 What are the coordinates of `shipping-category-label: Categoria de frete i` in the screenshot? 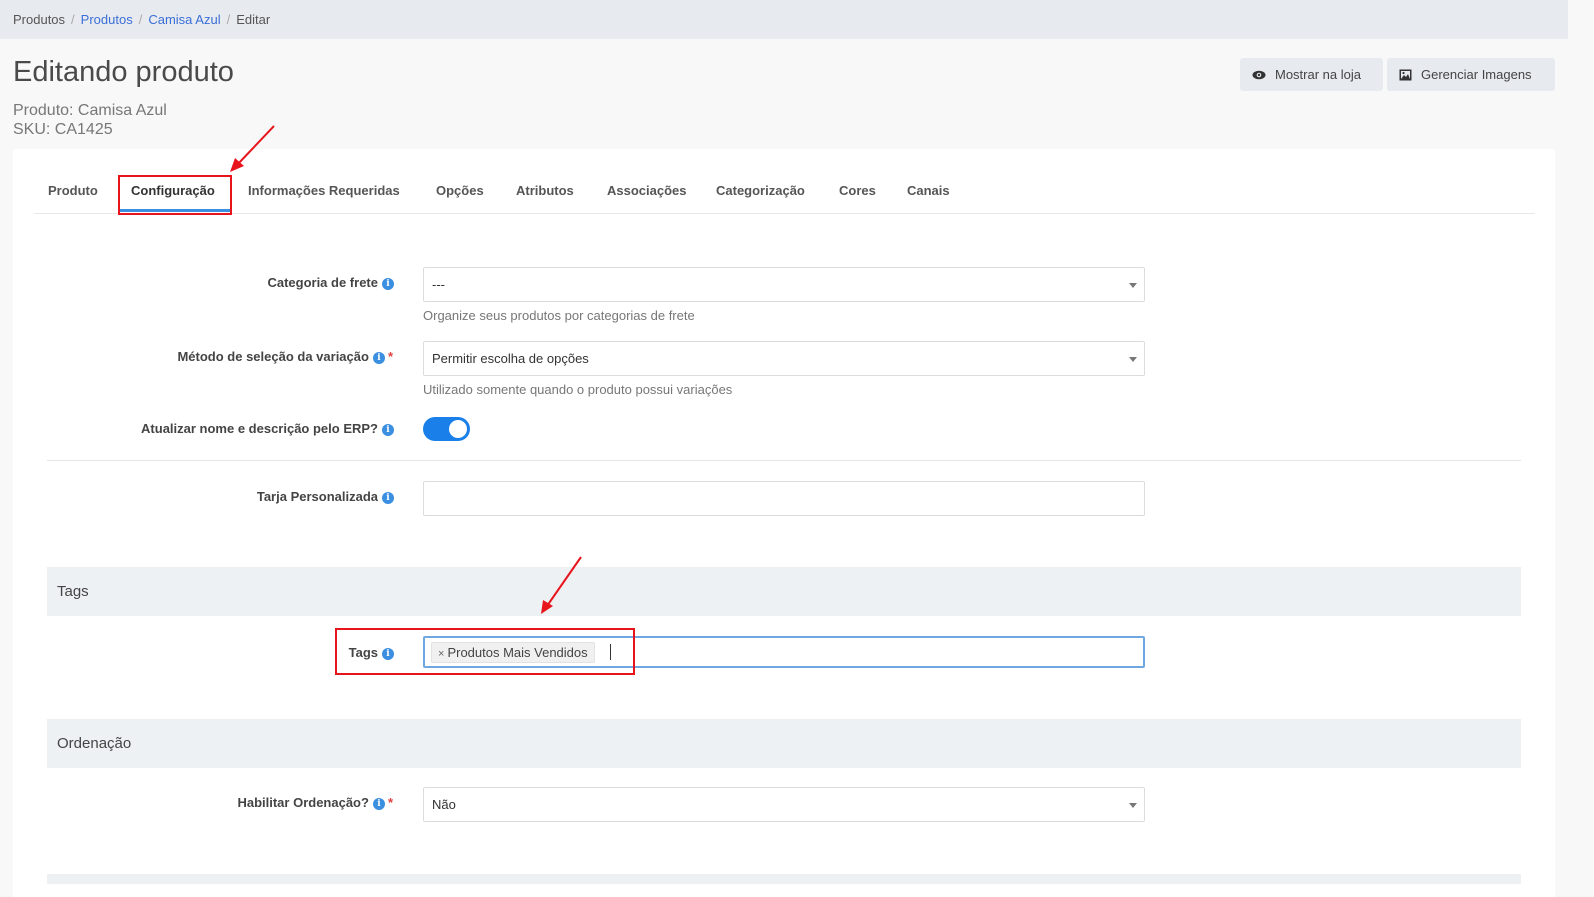 It's located at (330, 282).